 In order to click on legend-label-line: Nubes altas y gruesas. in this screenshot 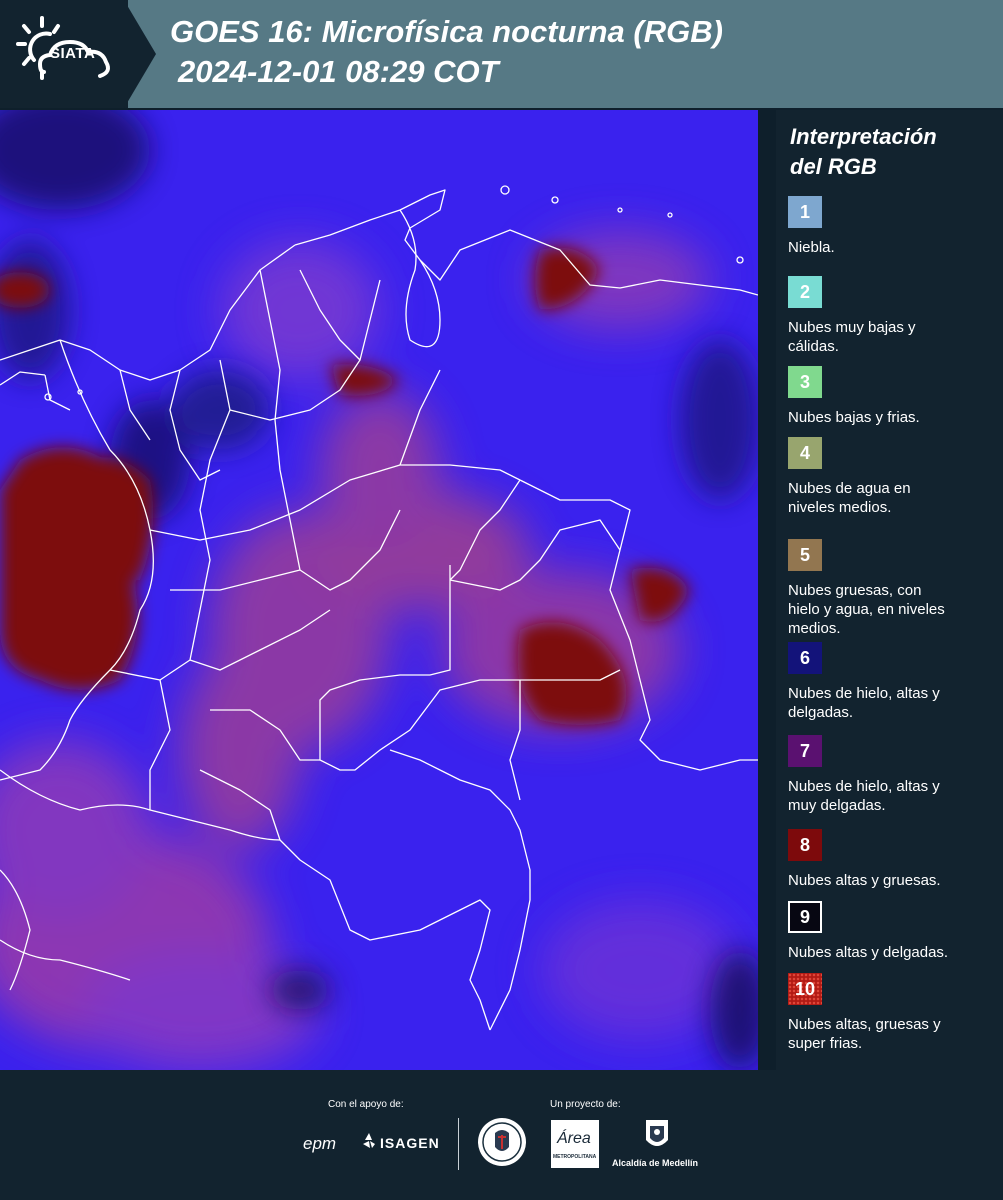, I will do `click(864, 880)`.